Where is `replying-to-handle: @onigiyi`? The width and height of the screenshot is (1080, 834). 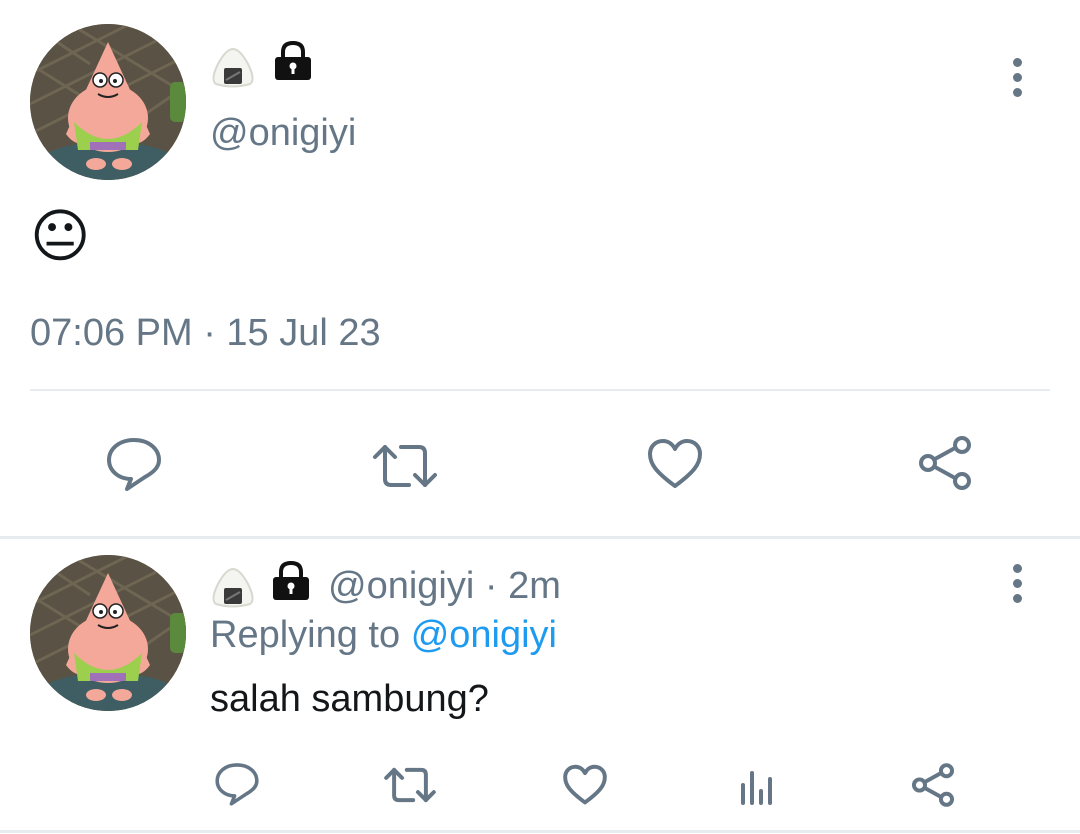 replying-to-handle: @onigiyi is located at coordinates (484, 635).